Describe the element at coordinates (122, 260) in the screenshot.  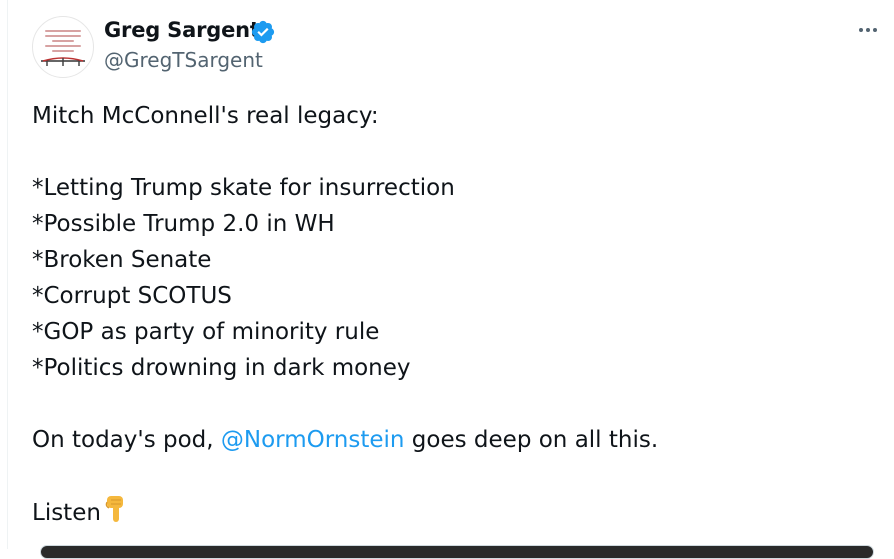
I see `bullet-item: *Broken Senate` at that location.